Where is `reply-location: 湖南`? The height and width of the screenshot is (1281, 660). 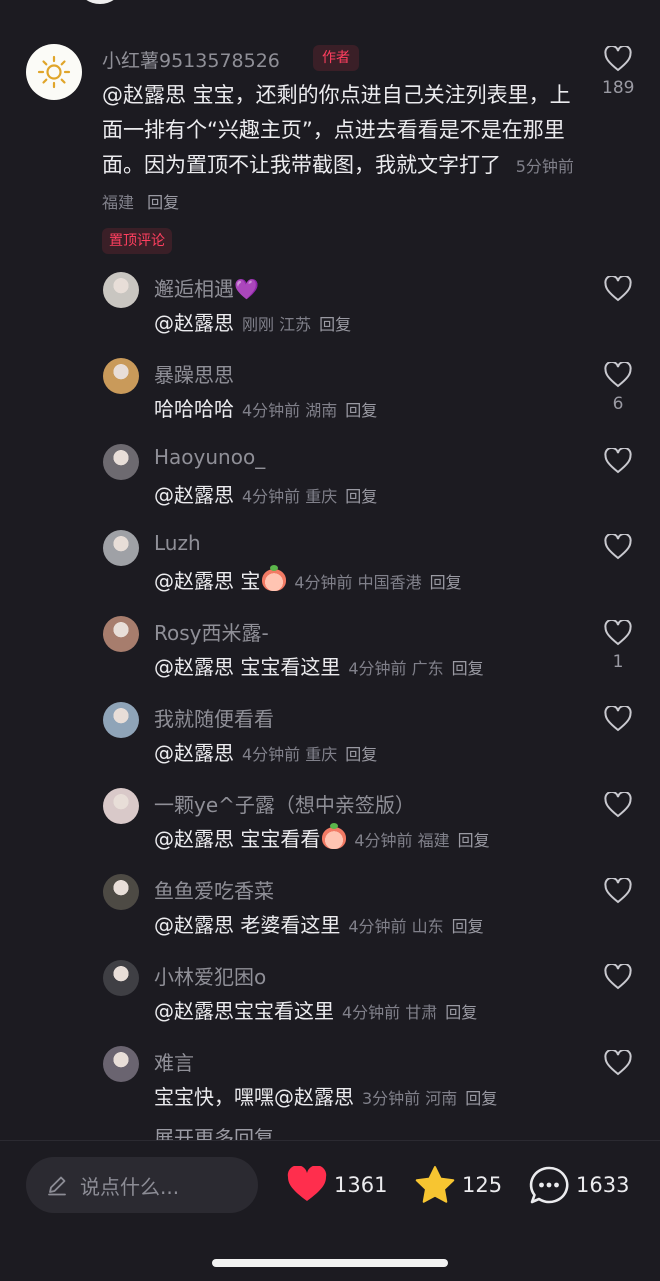 reply-location: 湖南 is located at coordinates (321, 410).